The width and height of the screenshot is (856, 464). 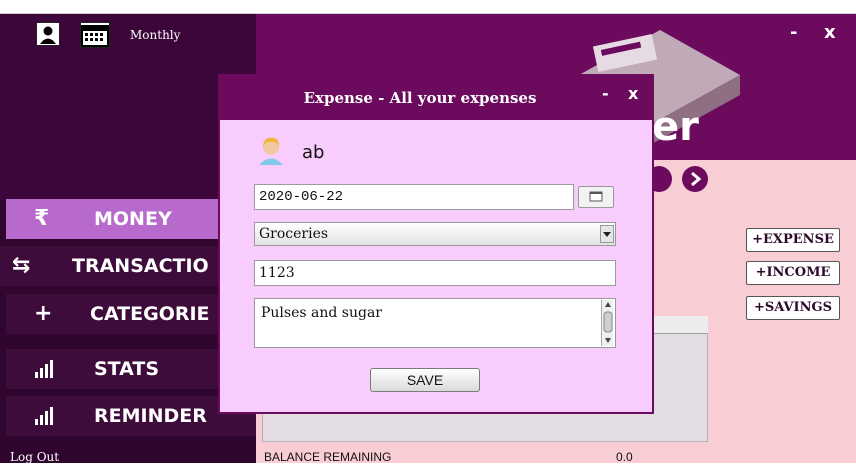 What do you see at coordinates (42, 218) in the screenshot?
I see `rupee-icon: ₹` at bounding box center [42, 218].